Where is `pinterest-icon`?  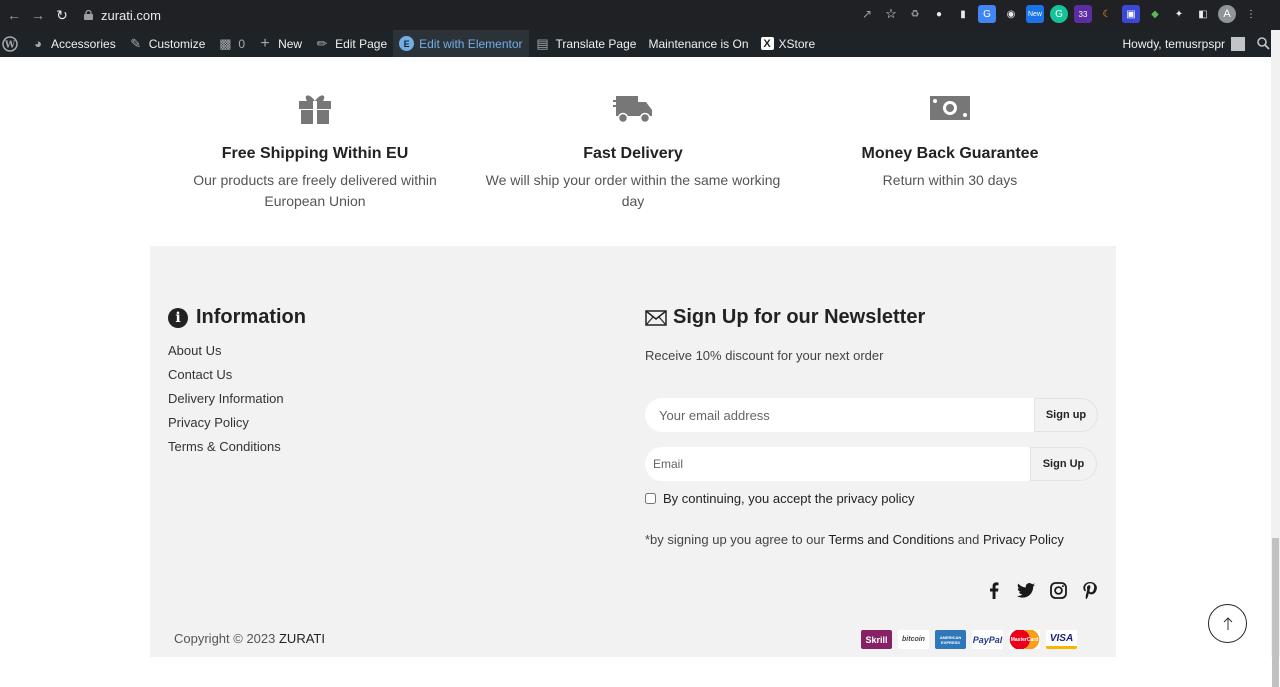 pinterest-icon is located at coordinates (1090, 590).